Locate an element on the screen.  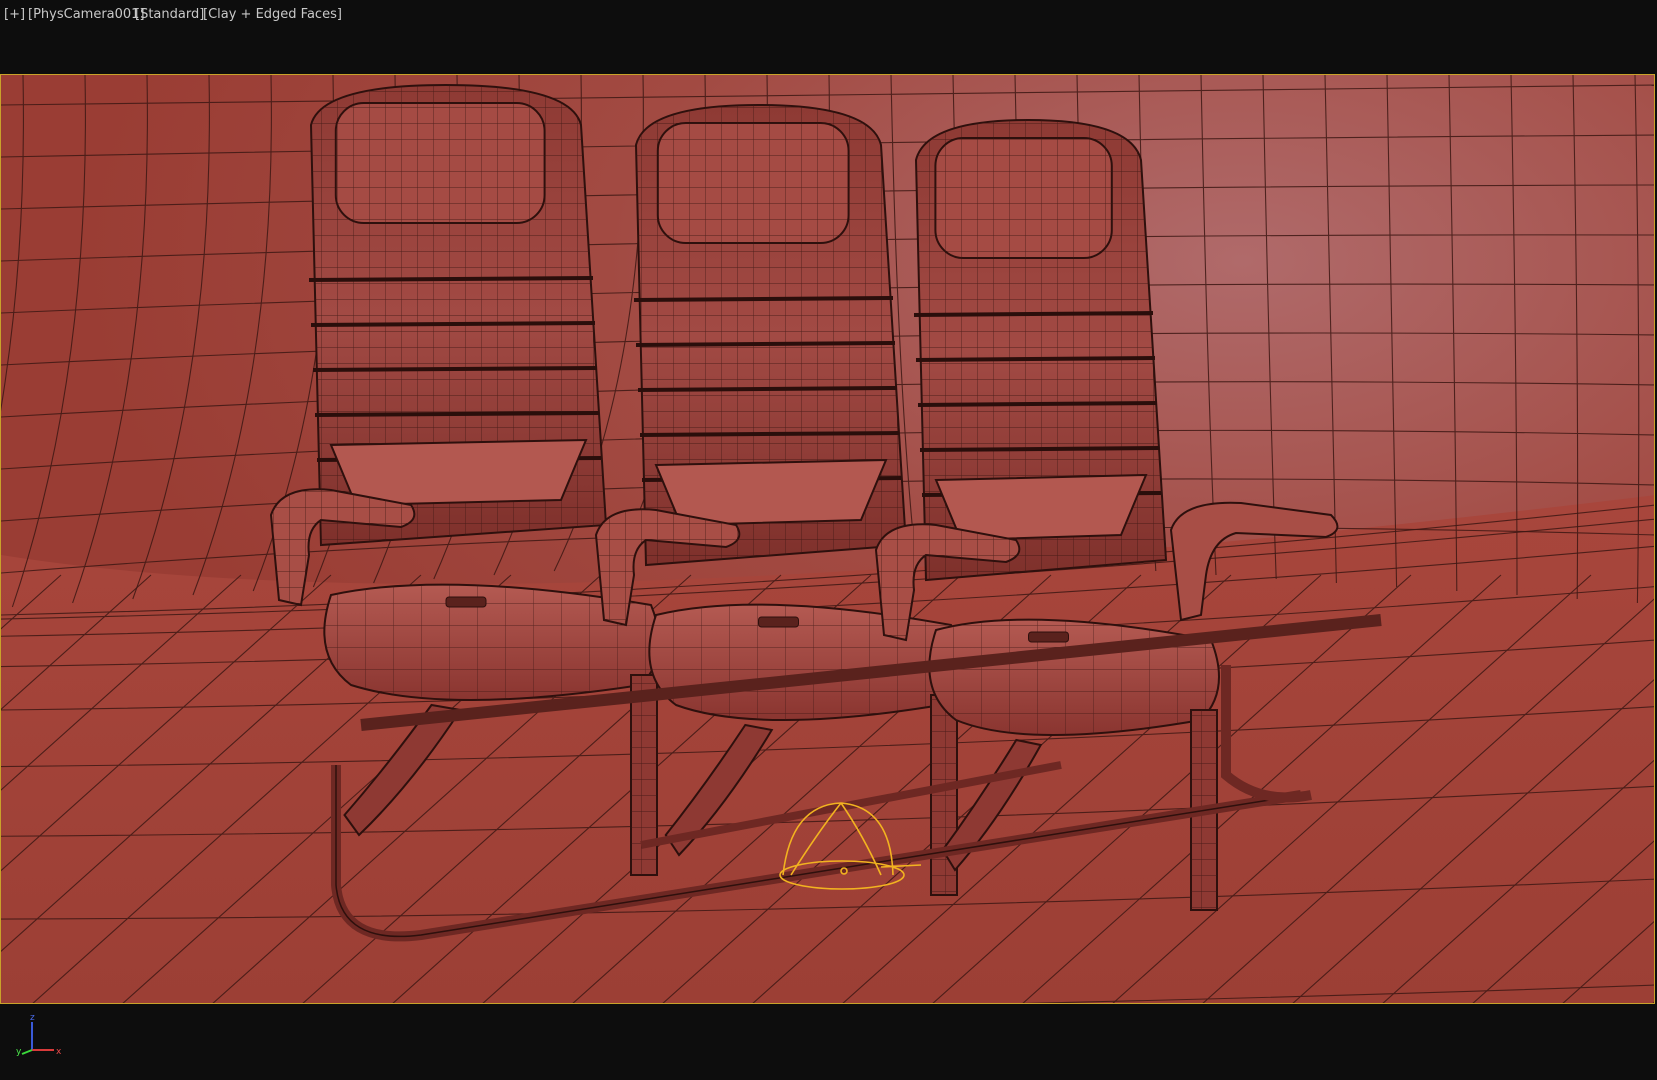
viewport-point-of-view-menu: [PhysCamera001] is located at coordinates (86, 14).